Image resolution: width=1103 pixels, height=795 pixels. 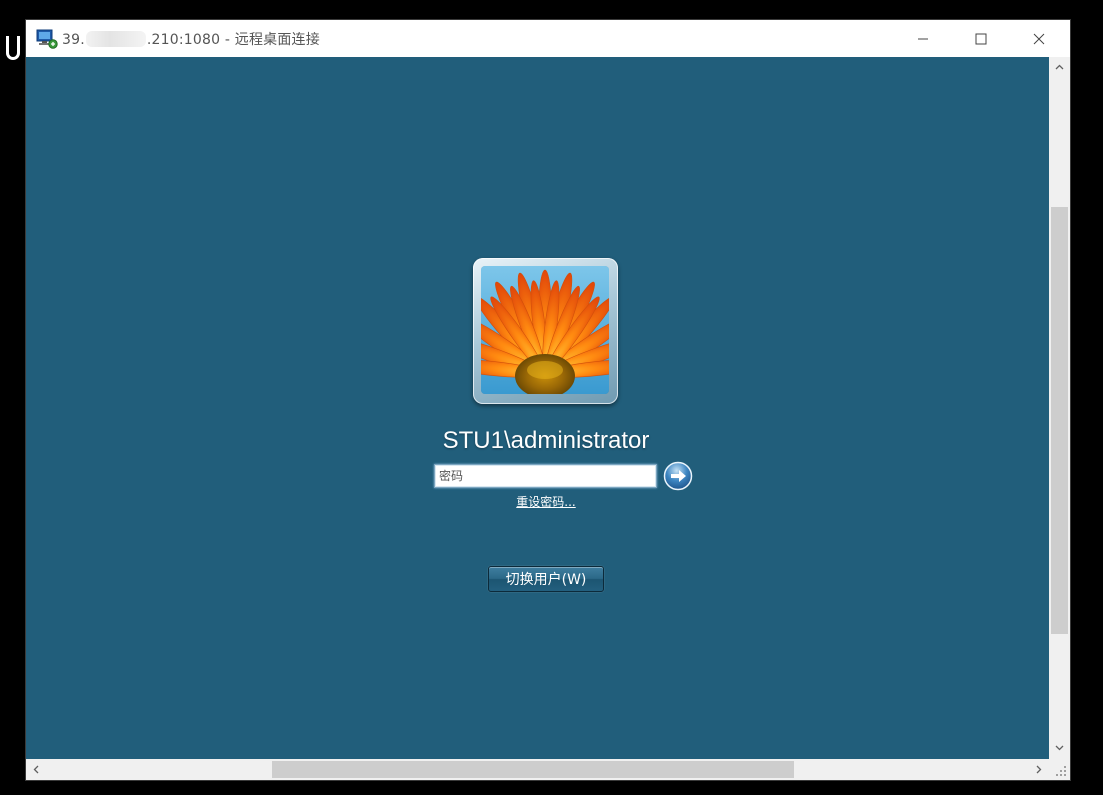 I want to click on close-button, so click(x=1039, y=38).